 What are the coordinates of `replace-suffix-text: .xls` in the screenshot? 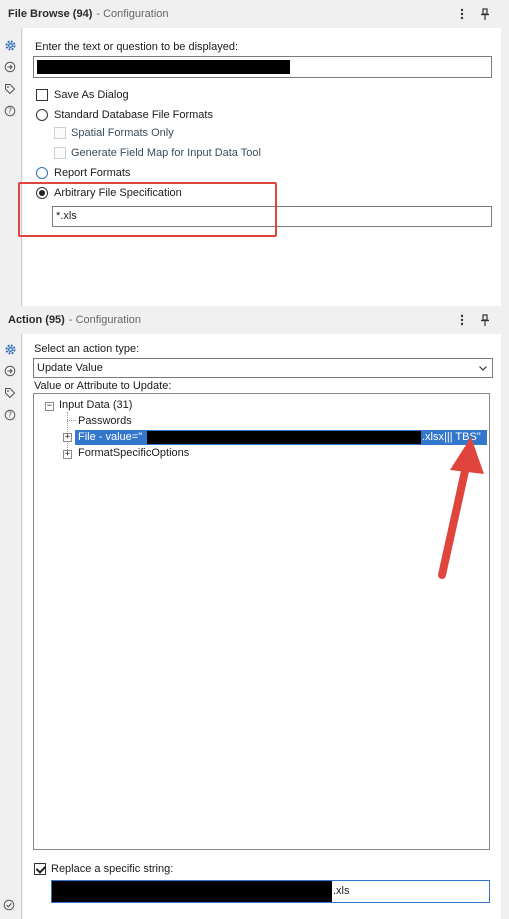 It's located at (341, 891).